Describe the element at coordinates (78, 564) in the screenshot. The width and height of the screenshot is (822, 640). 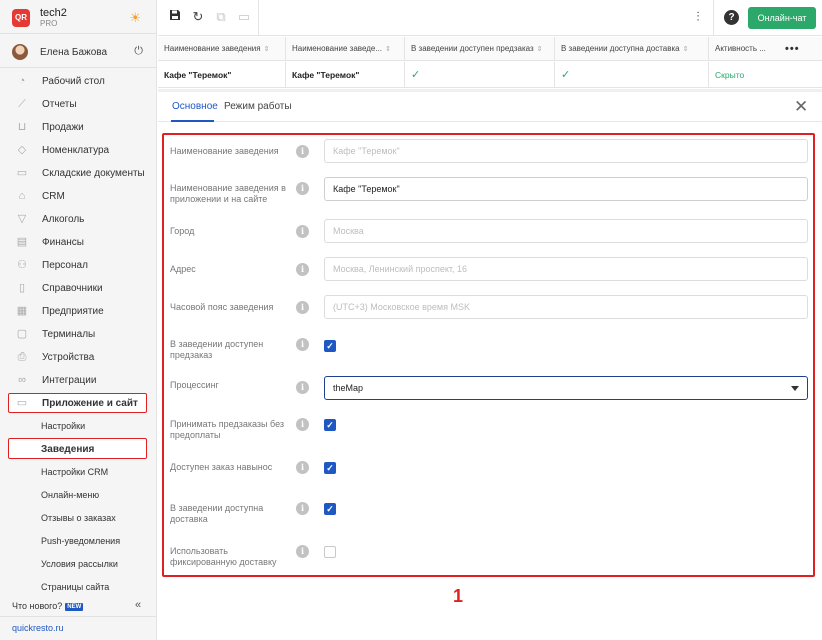
I see `subnav-item-mailing: Условия рассылки` at that location.